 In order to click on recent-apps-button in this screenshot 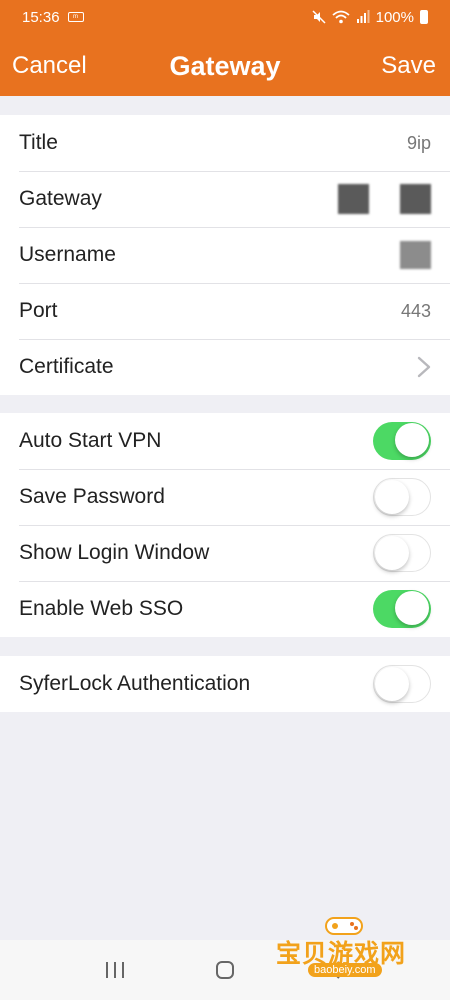, I will do `click(115, 970)`.